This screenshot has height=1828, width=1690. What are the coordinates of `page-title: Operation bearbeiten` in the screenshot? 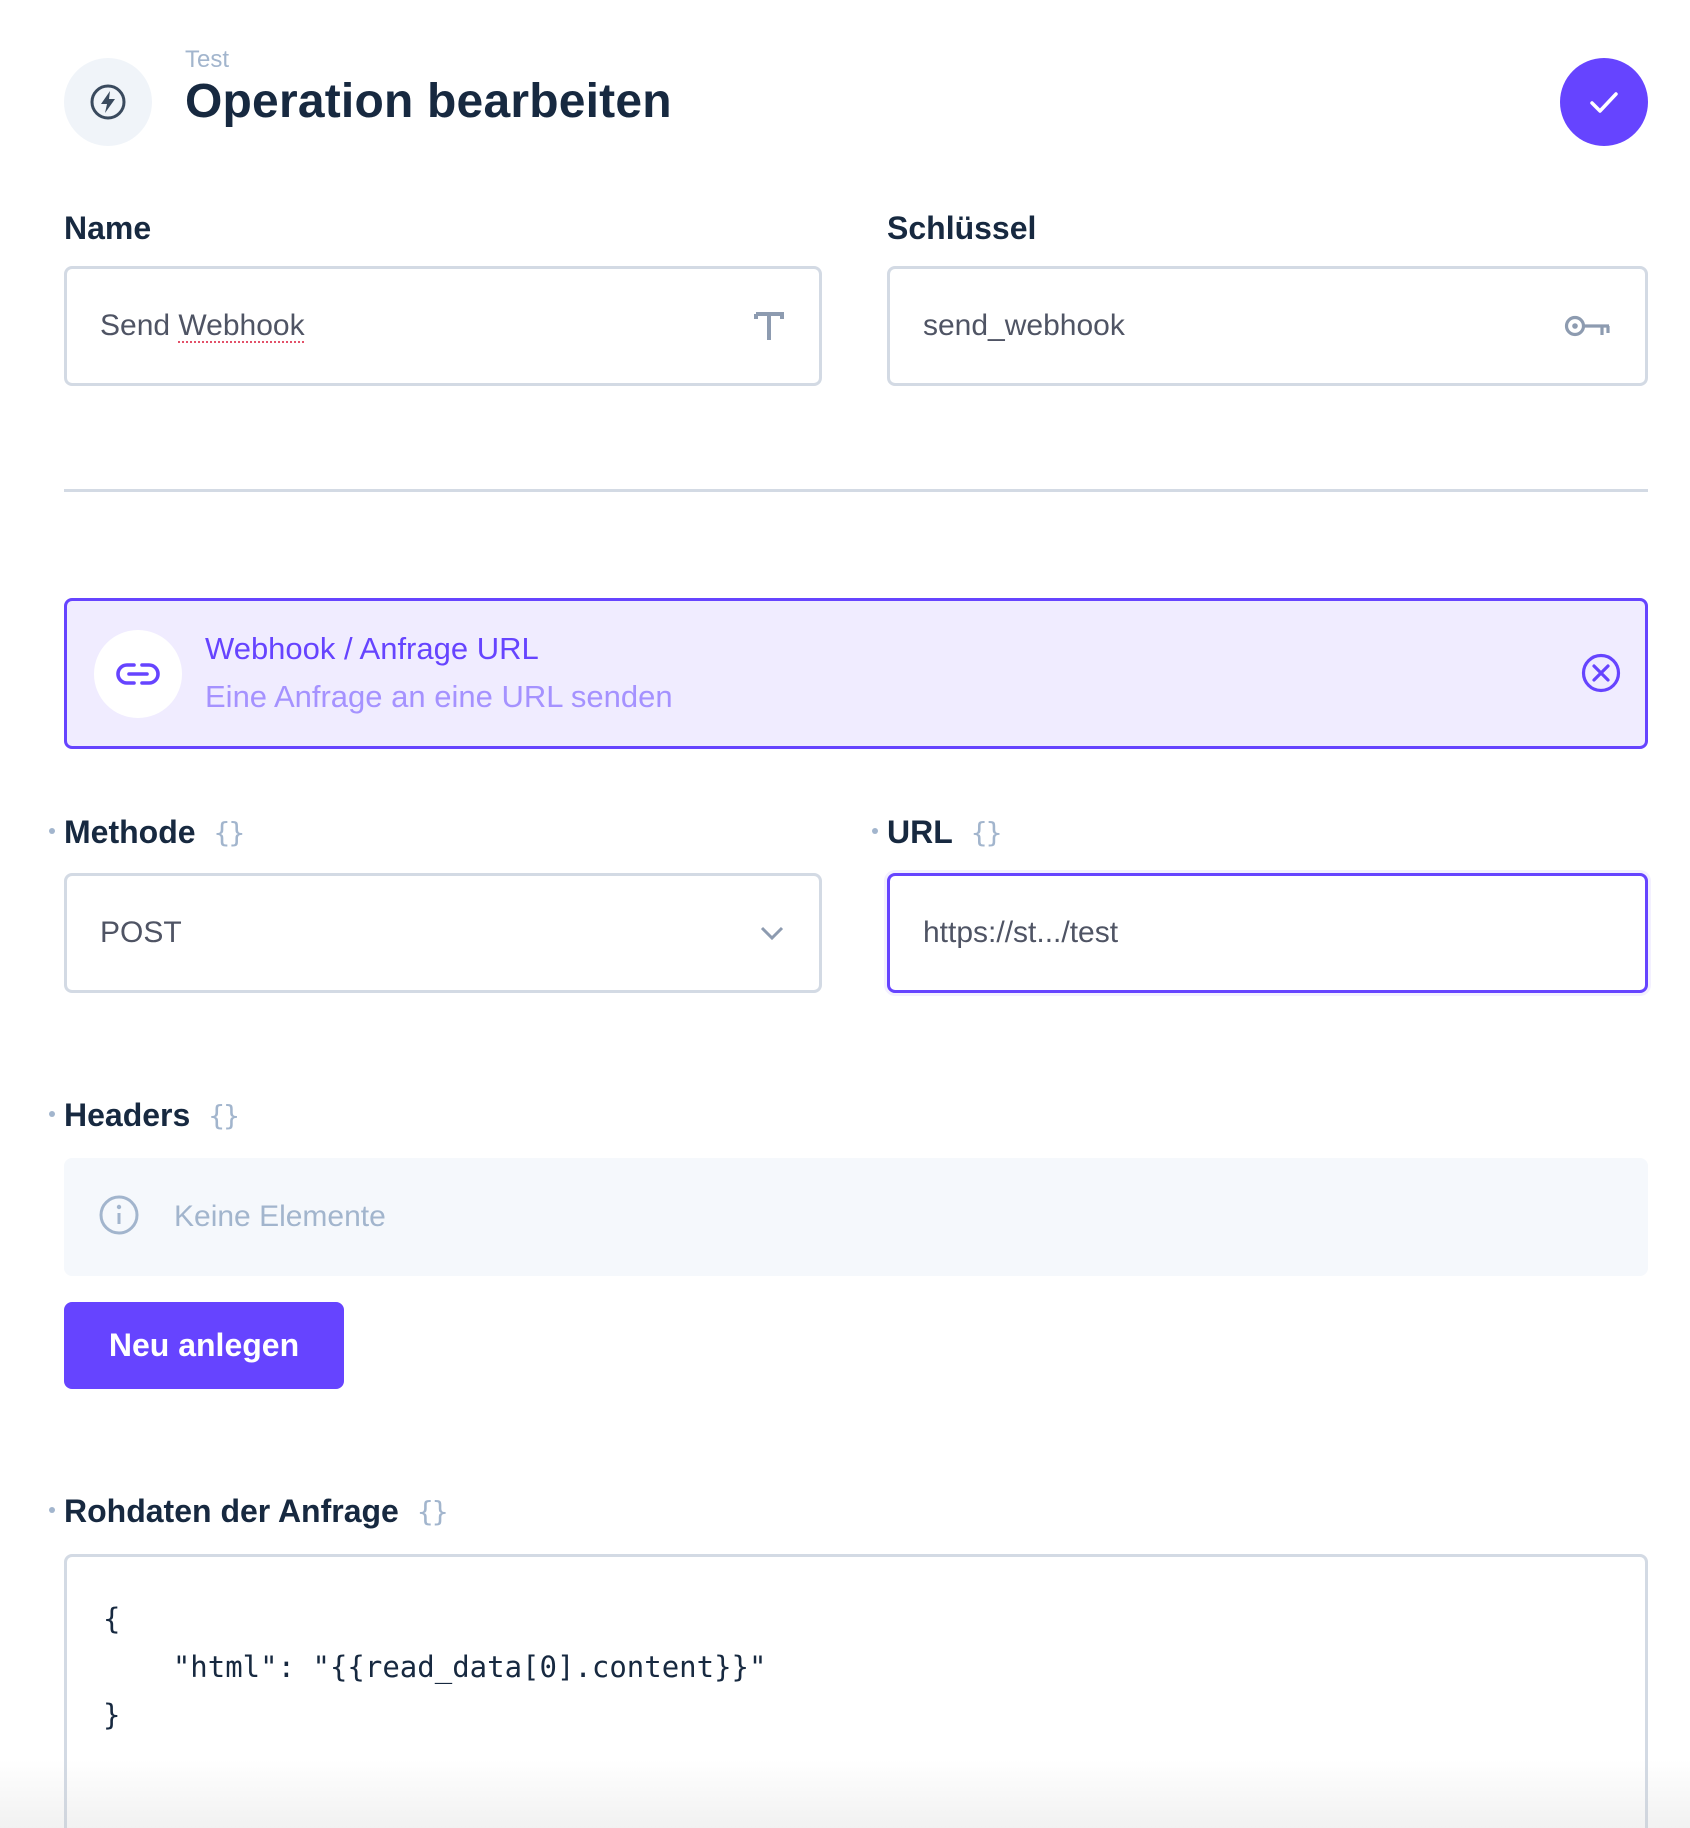 It's located at (428, 101).